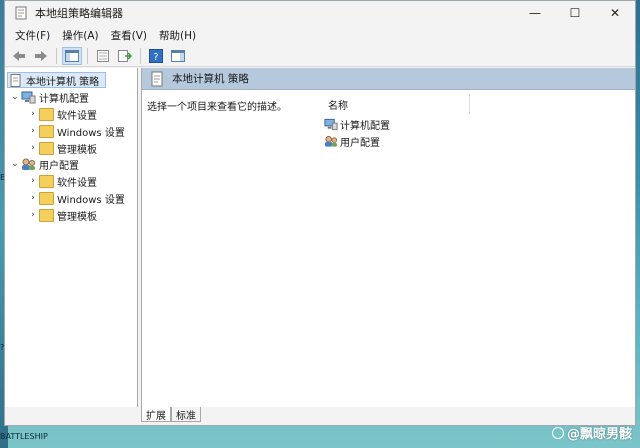 This screenshot has height=448, width=640. What do you see at coordinates (535, 13) in the screenshot?
I see `minimize-button: —` at bounding box center [535, 13].